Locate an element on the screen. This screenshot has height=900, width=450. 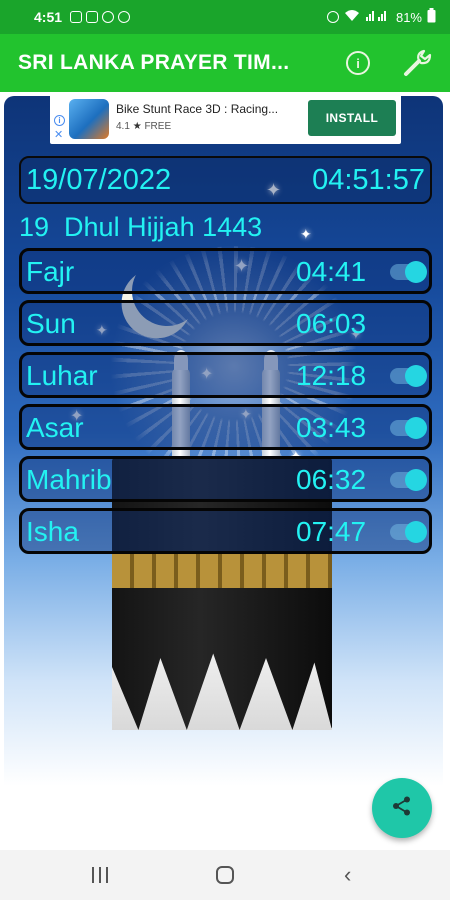
ad-rating: 4.1 is located at coordinates (123, 126).